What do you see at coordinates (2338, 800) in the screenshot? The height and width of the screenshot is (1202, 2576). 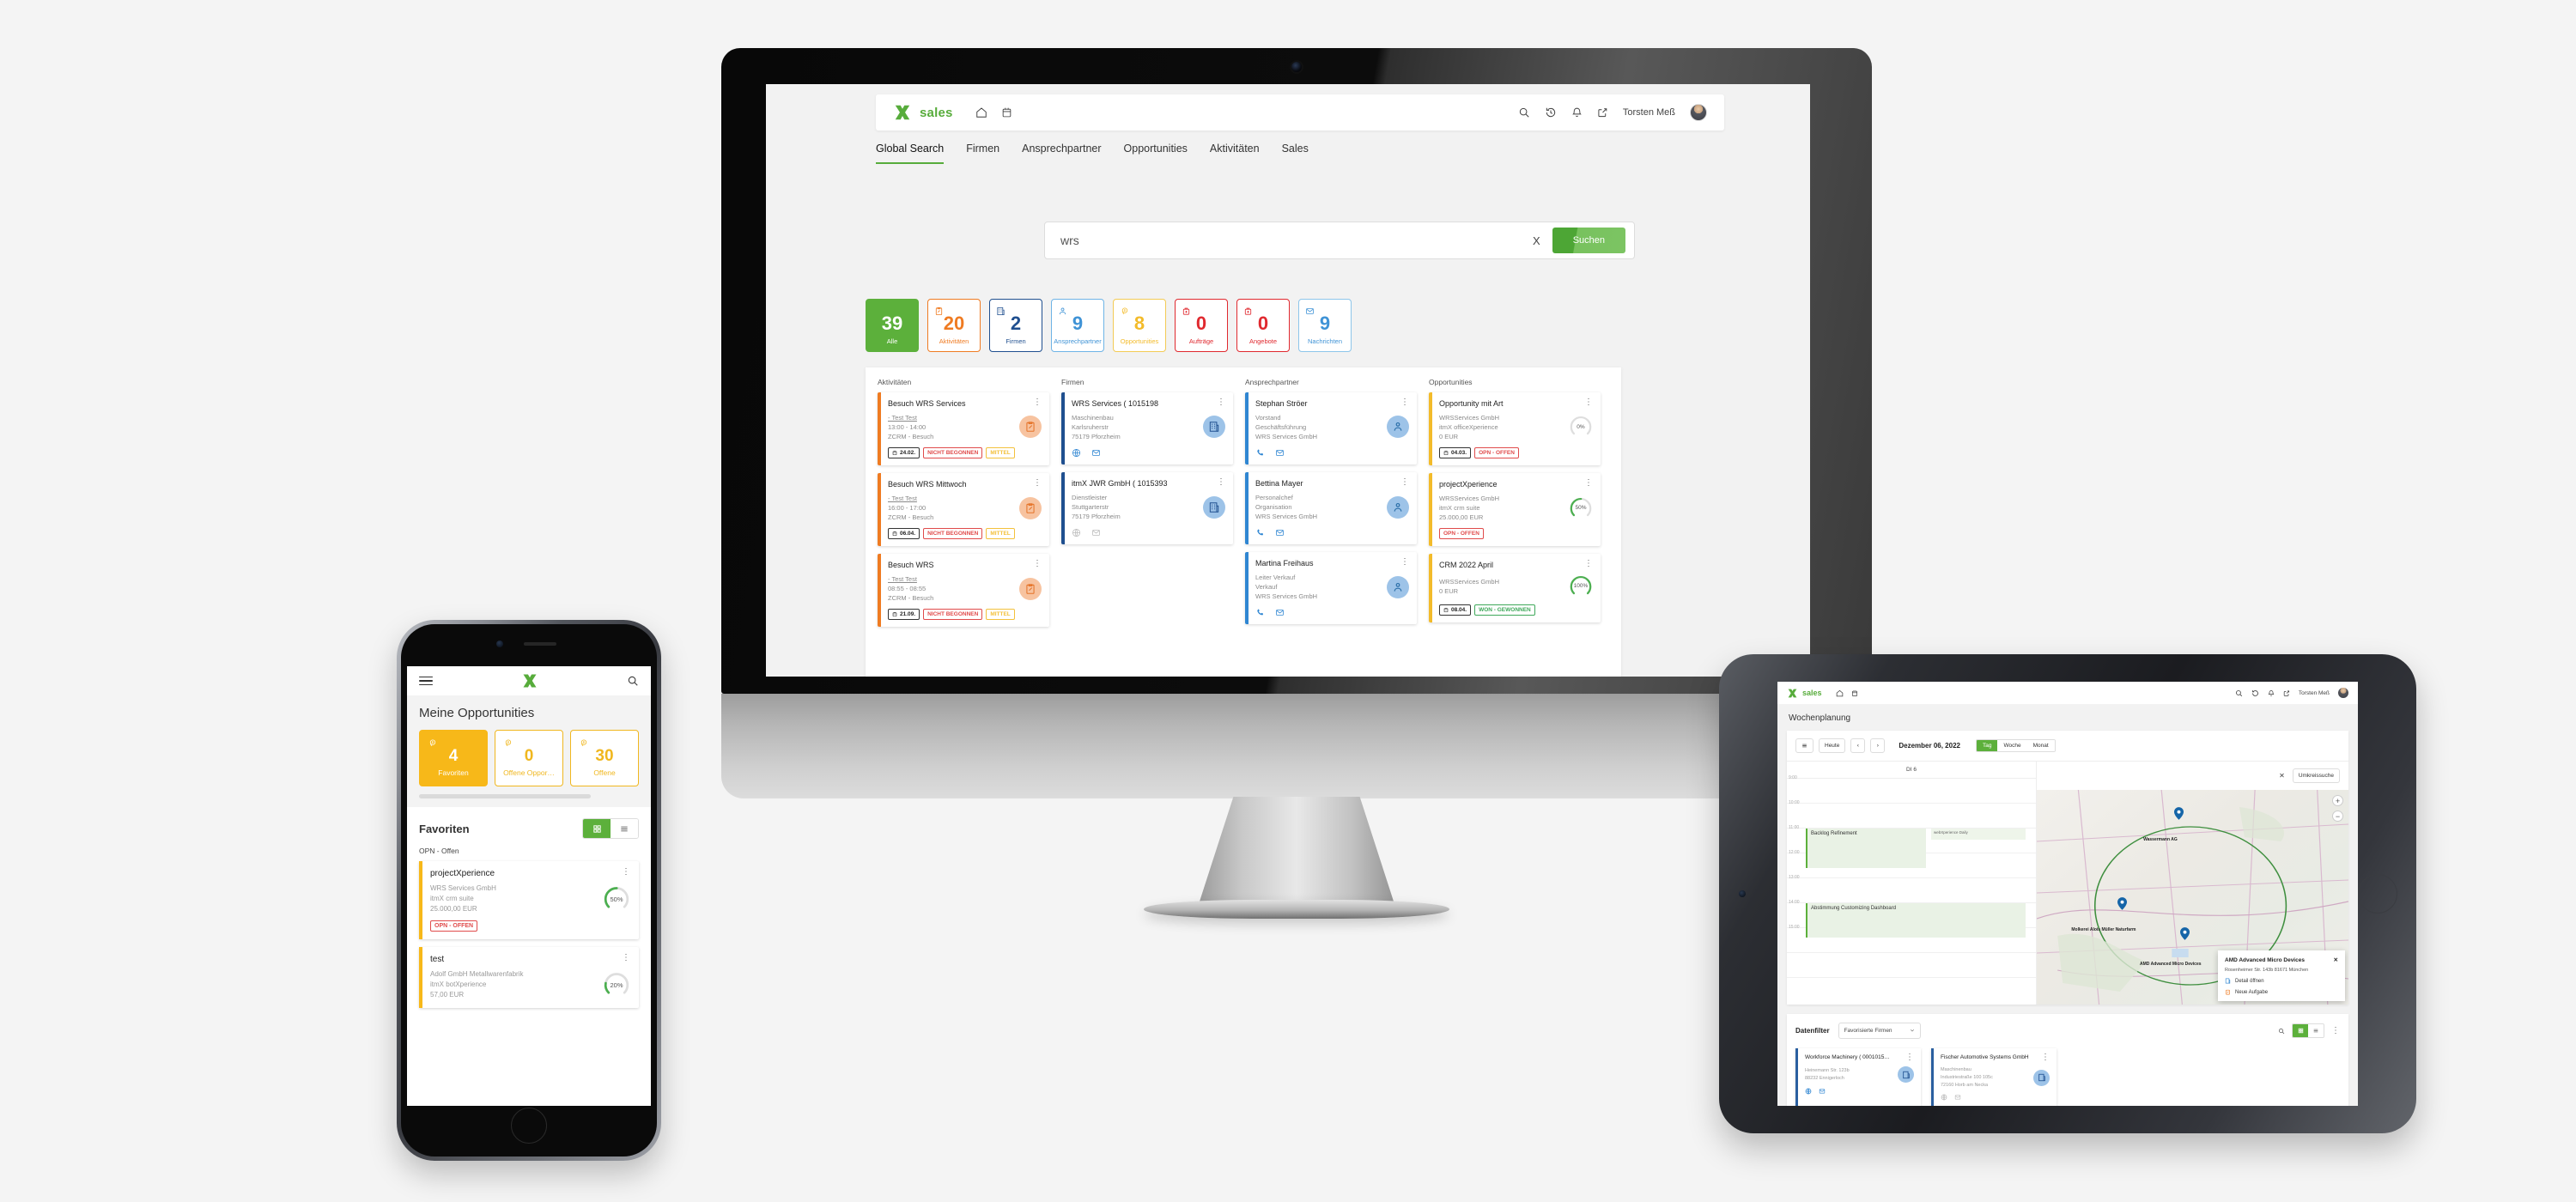 I see `zoom-in-button: +` at bounding box center [2338, 800].